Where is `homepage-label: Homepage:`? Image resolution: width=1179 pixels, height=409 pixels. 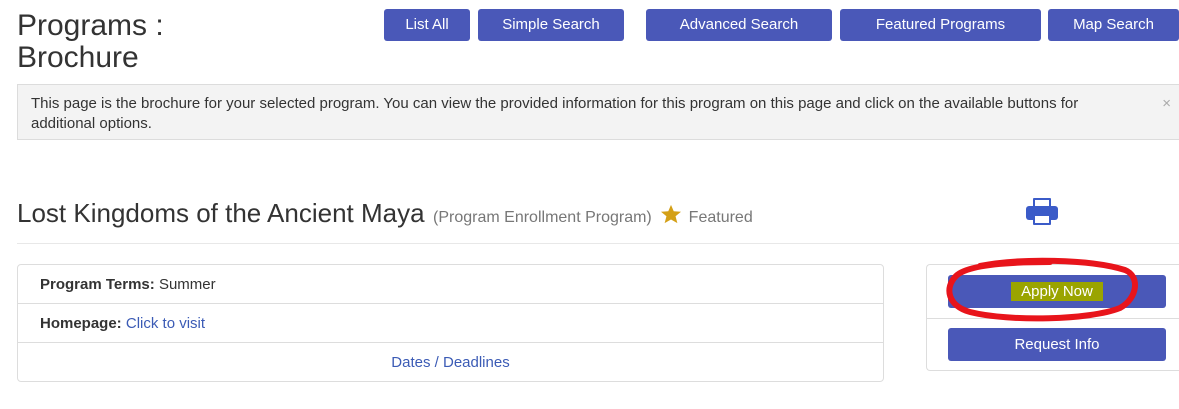 homepage-label: Homepage: is located at coordinates (81, 323).